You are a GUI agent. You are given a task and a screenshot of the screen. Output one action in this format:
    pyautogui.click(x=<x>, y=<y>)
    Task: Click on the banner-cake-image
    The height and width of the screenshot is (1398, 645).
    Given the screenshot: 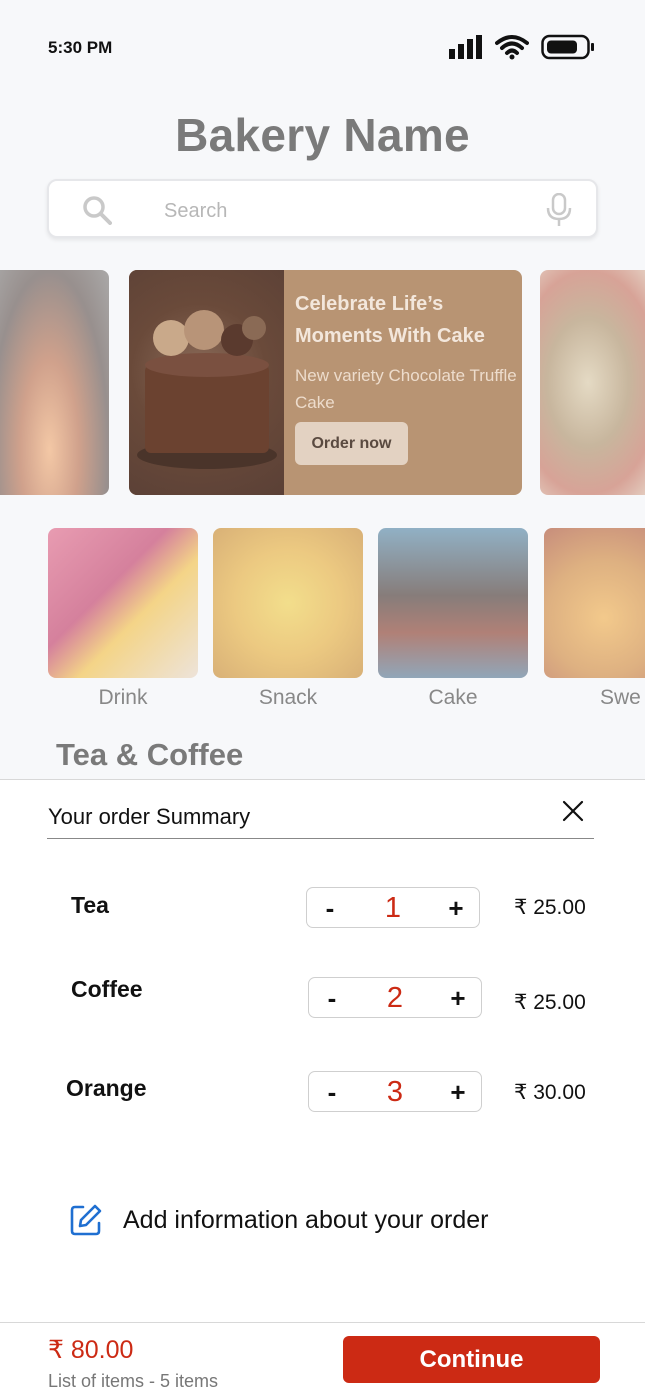 What is the action you would take?
    pyautogui.click(x=206, y=382)
    